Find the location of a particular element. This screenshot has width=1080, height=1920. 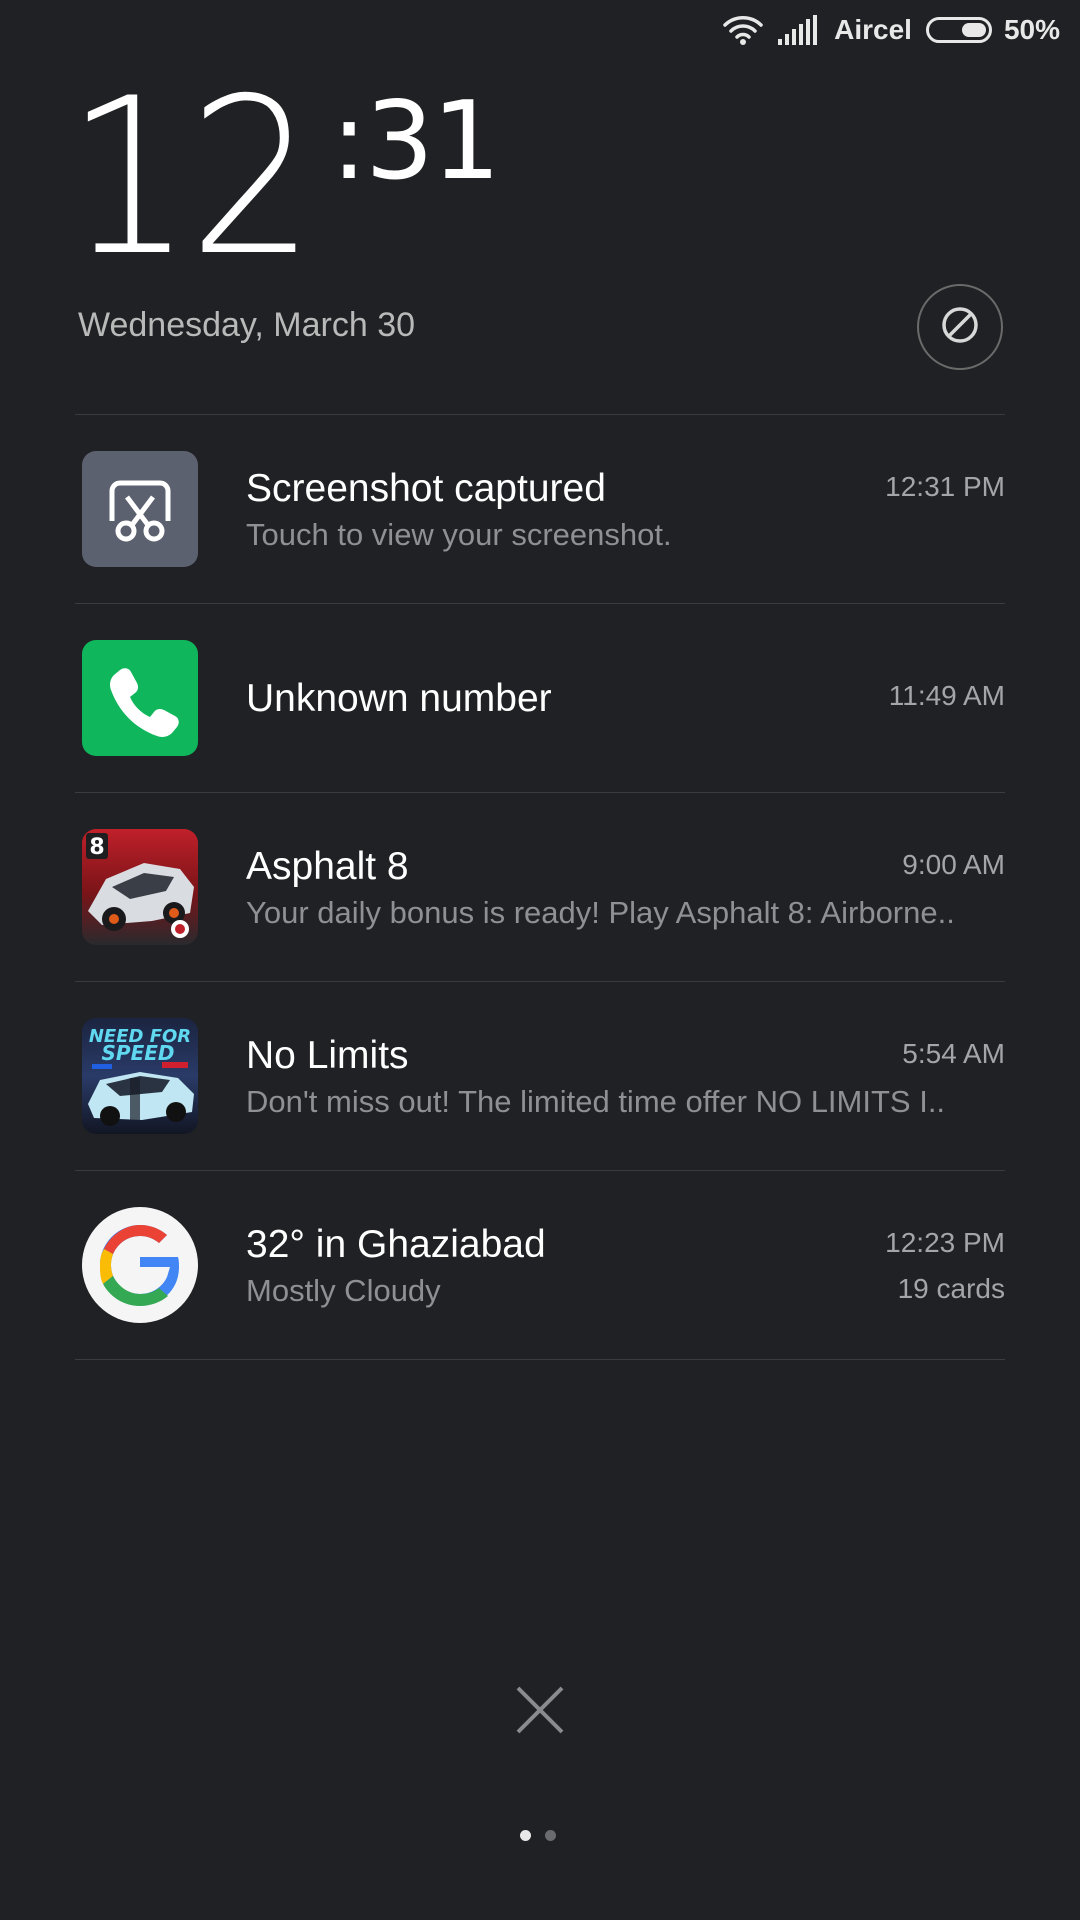

carrier-name: Aircel is located at coordinates (873, 29).